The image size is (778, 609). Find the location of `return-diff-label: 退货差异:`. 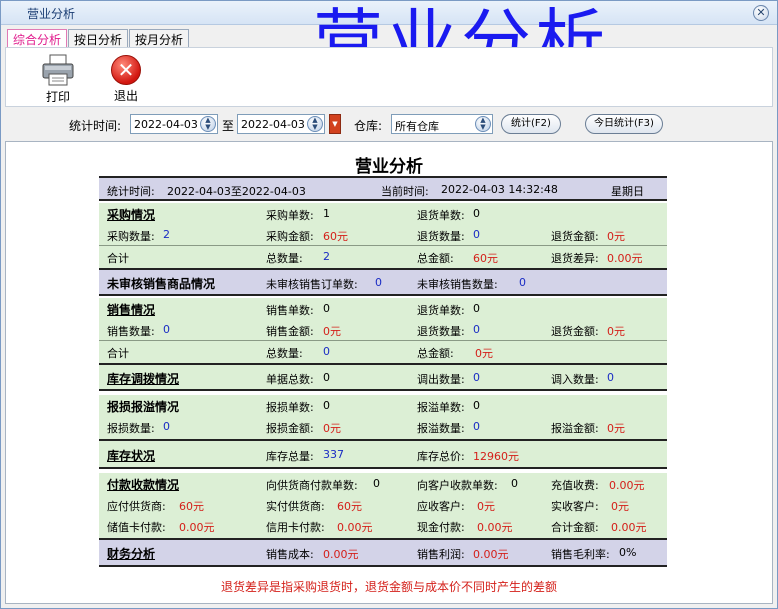

return-diff-label: 退货差异: is located at coordinates (575, 258).